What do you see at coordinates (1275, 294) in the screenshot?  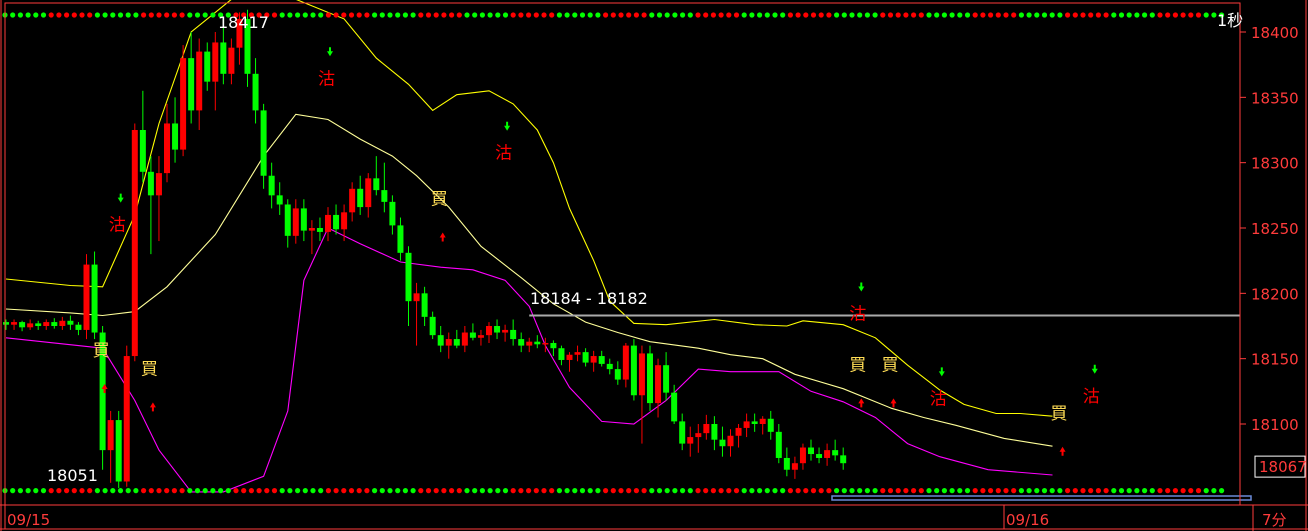 I see `y-tick-label: 18200` at bounding box center [1275, 294].